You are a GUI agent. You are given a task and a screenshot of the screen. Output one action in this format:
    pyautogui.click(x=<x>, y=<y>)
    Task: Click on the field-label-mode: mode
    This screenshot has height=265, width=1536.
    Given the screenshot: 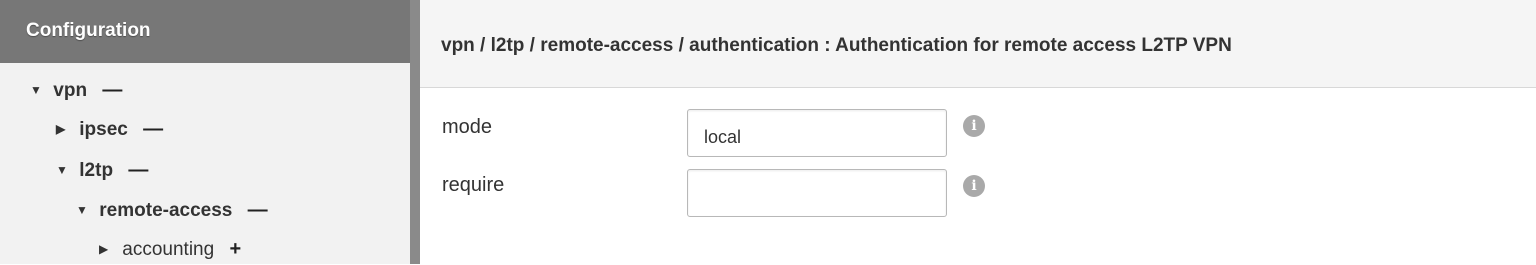 What is the action you would take?
    pyautogui.click(x=467, y=127)
    